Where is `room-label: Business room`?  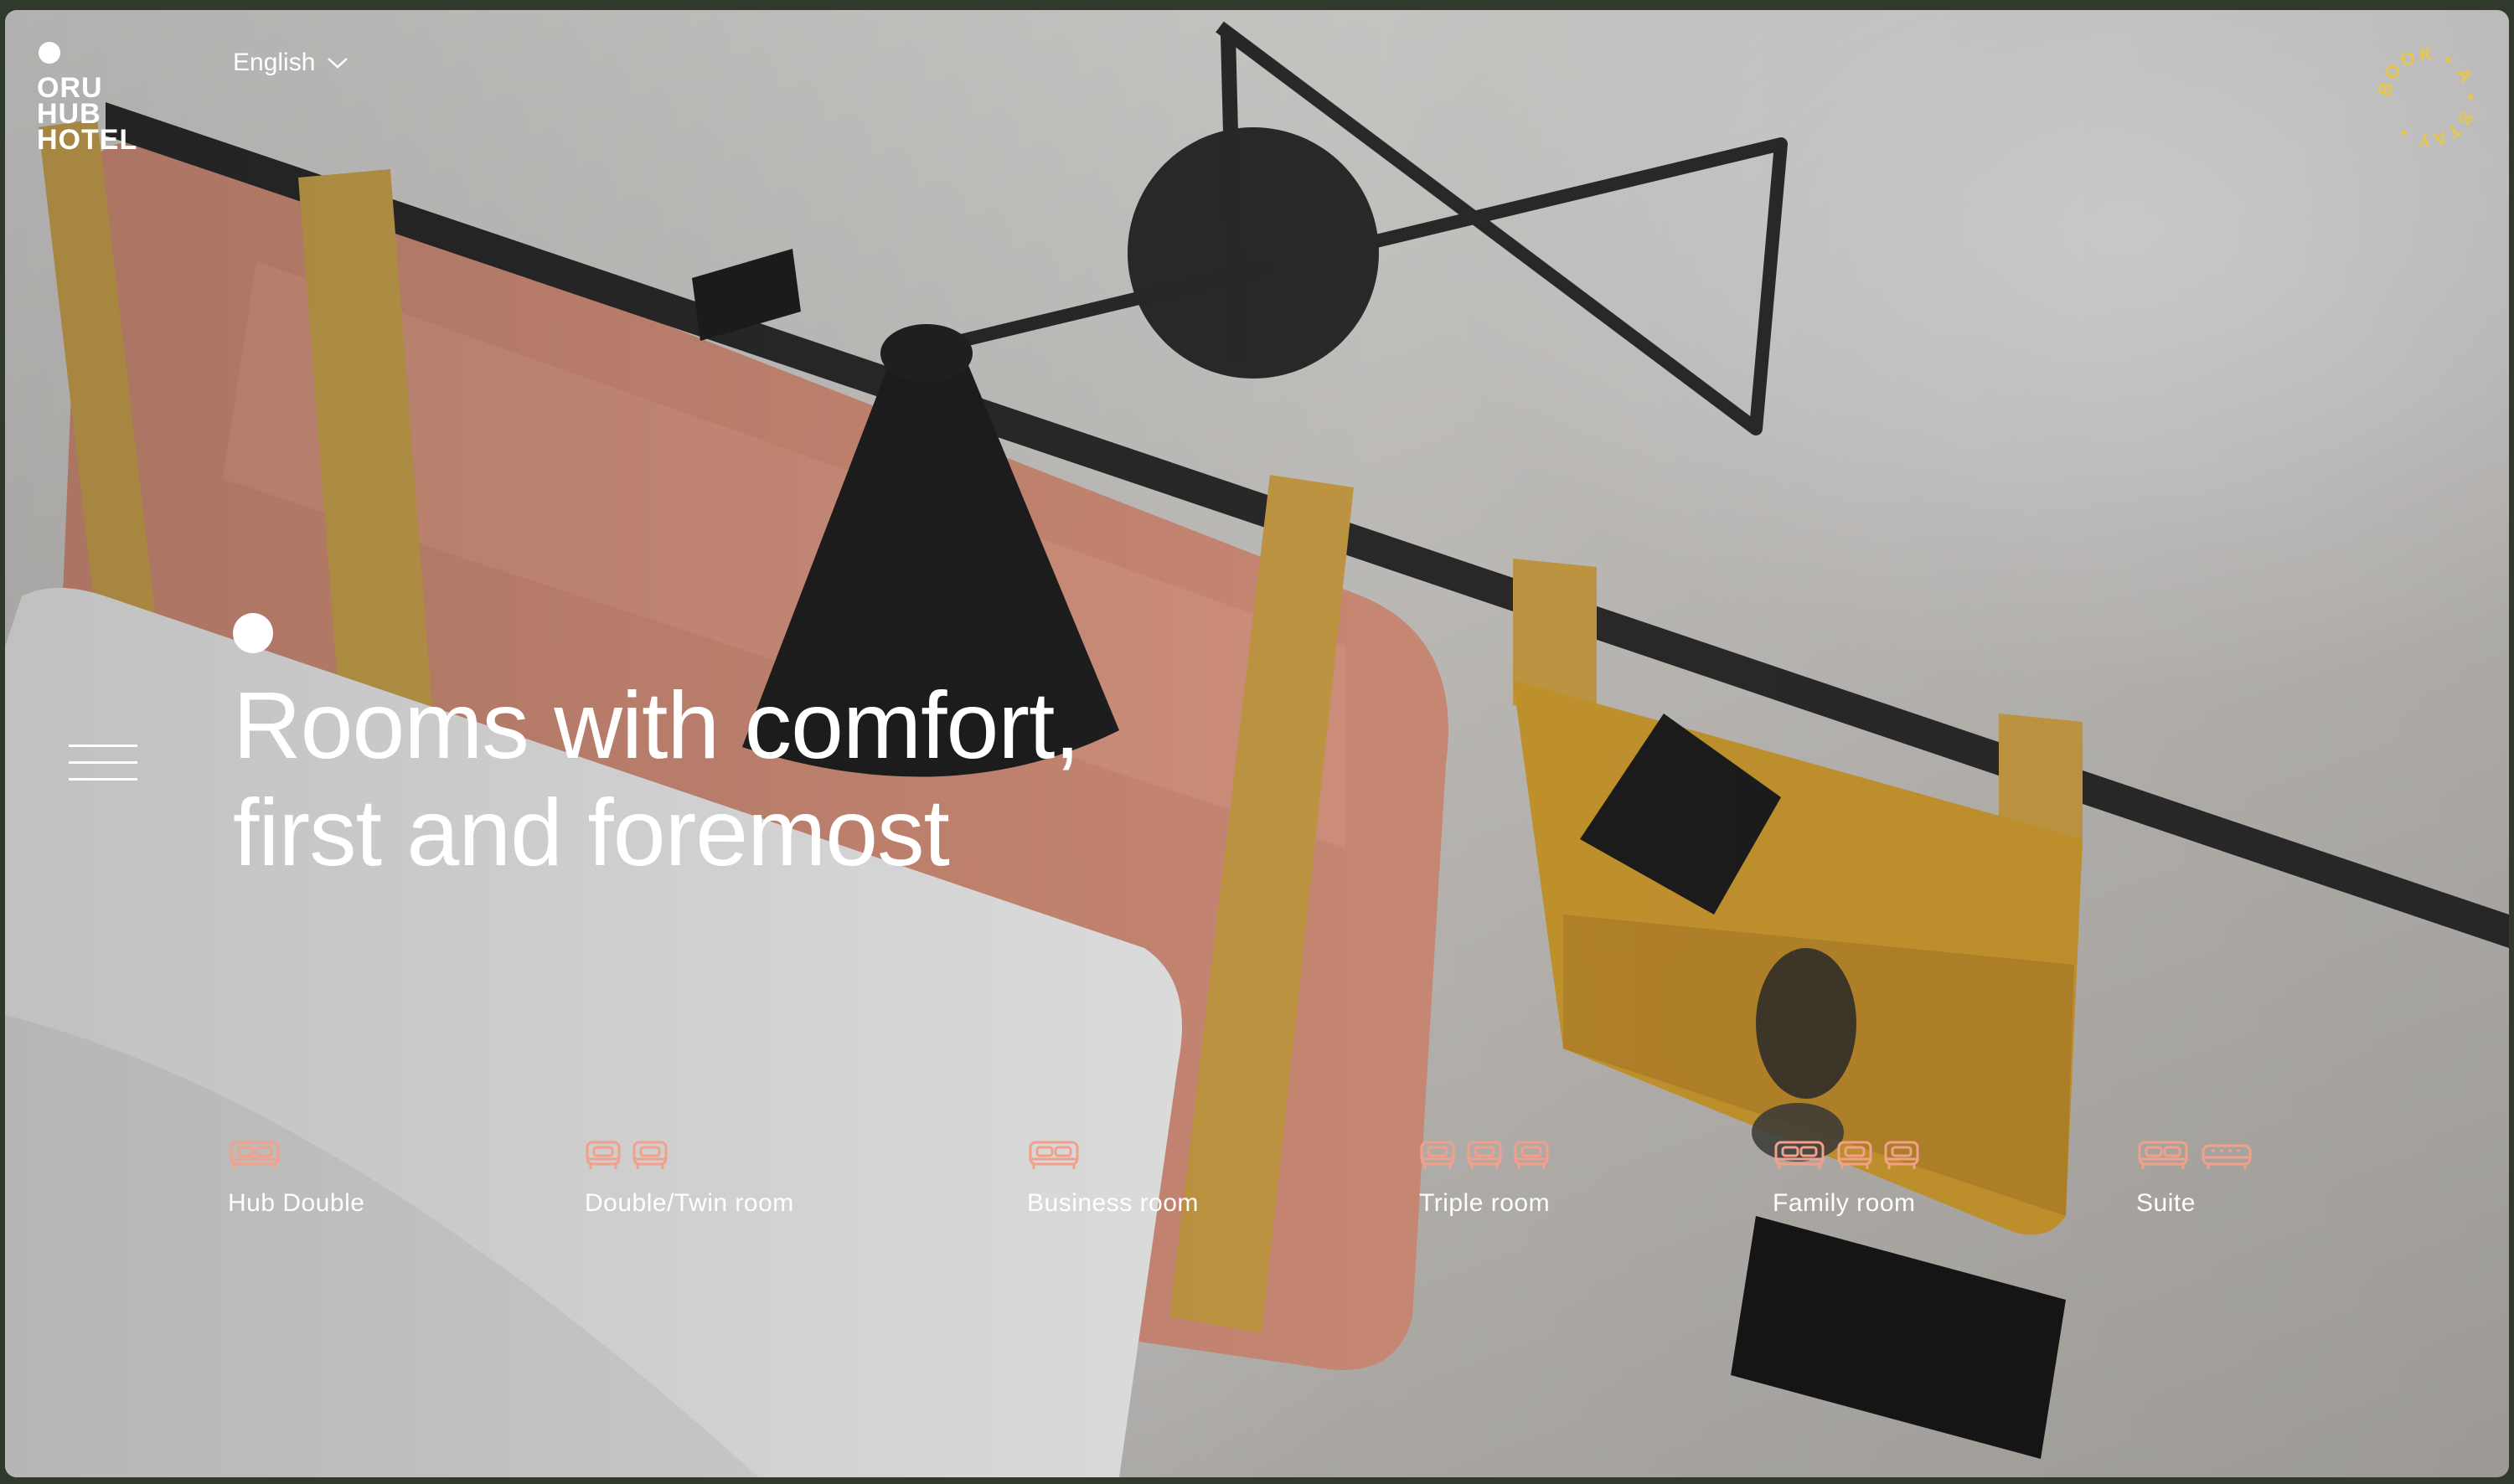
room-label: Business room is located at coordinates (1113, 1203).